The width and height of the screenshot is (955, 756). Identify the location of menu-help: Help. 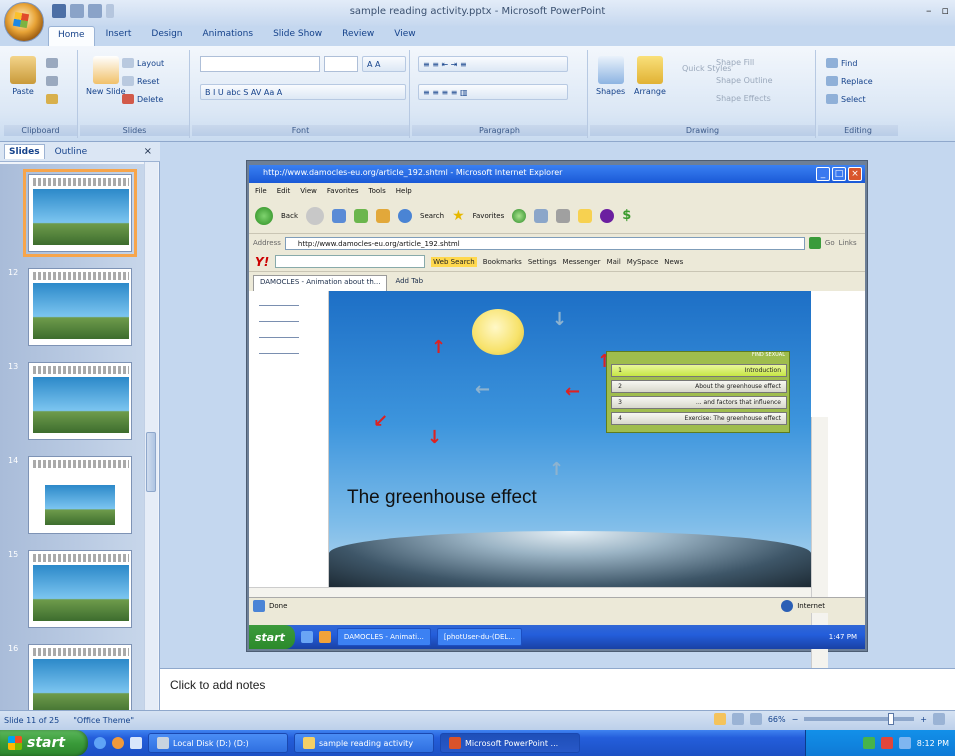
(404, 191).